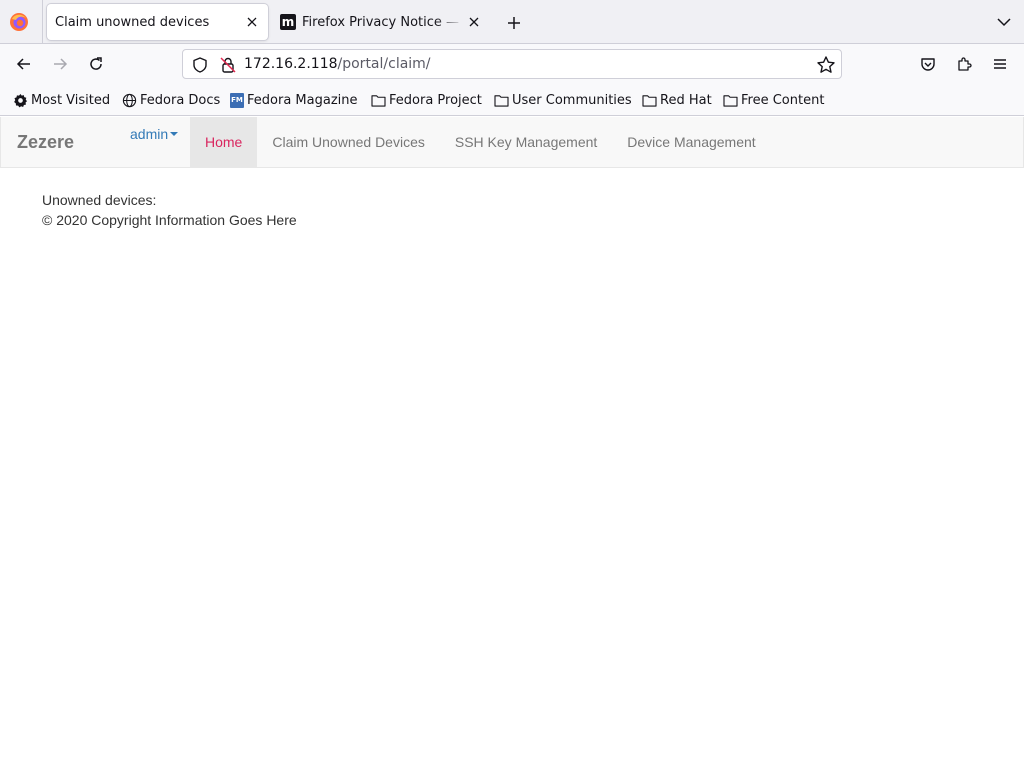  Describe the element at coordinates (348, 142) in the screenshot. I see `nav-claim-unowned-devices: Claim Unowned Devices` at that location.